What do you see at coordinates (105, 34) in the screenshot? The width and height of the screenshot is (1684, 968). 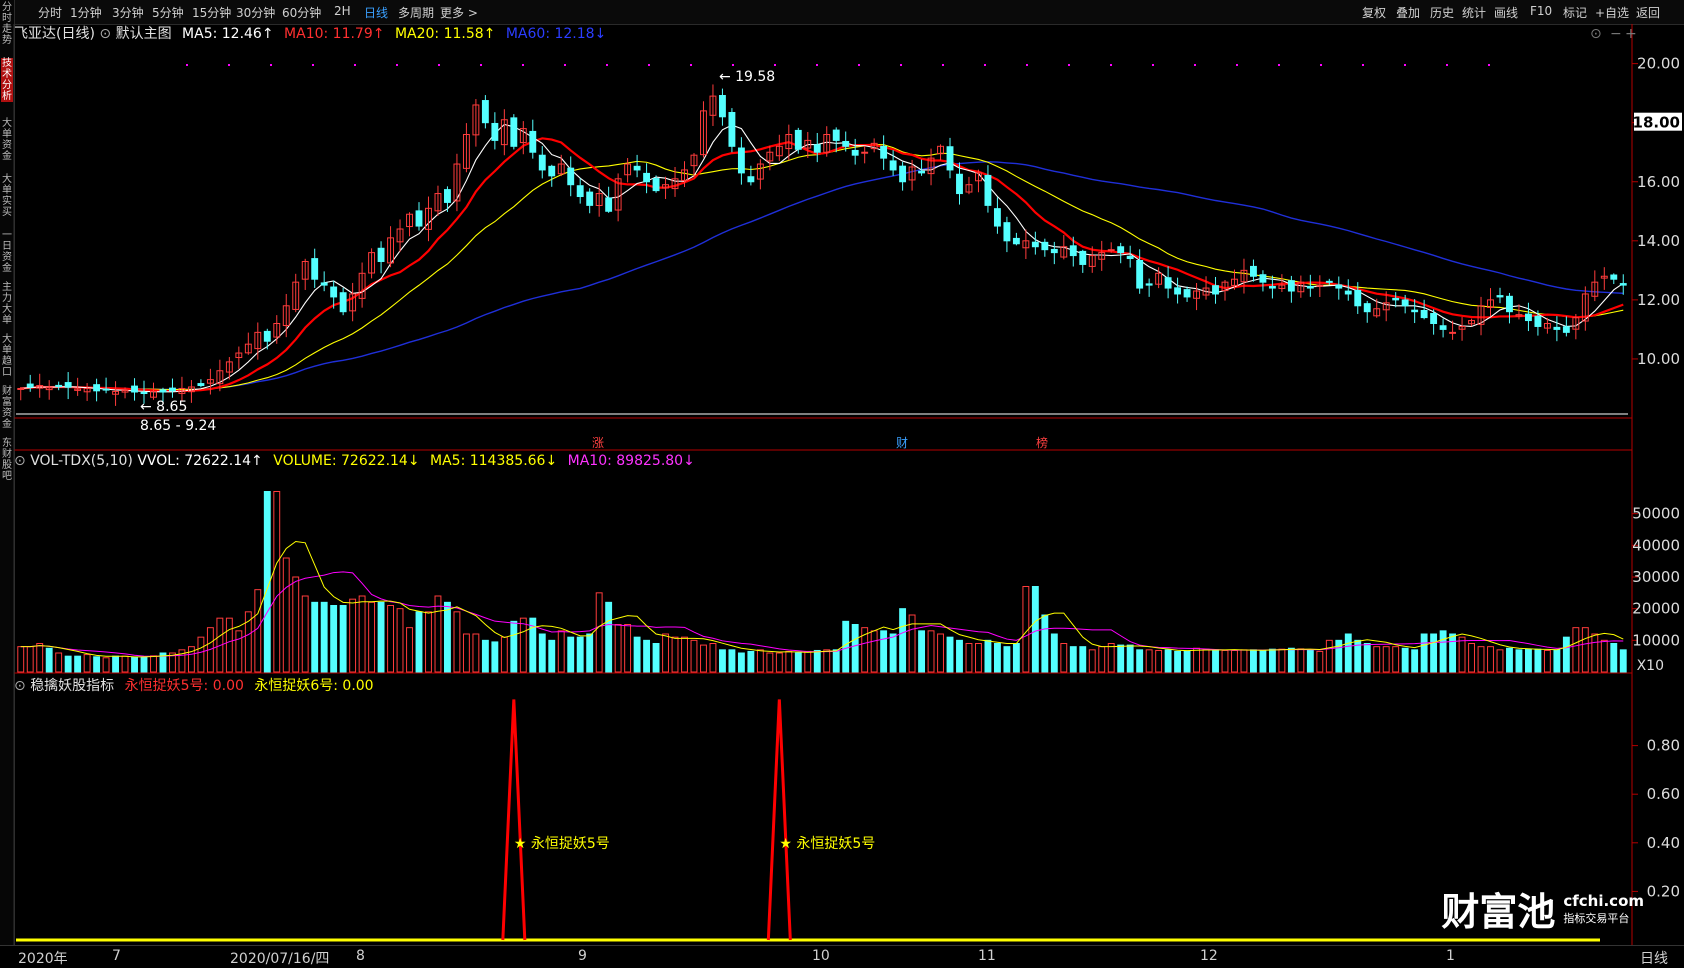 I see `template-circle-icon: ⊙` at bounding box center [105, 34].